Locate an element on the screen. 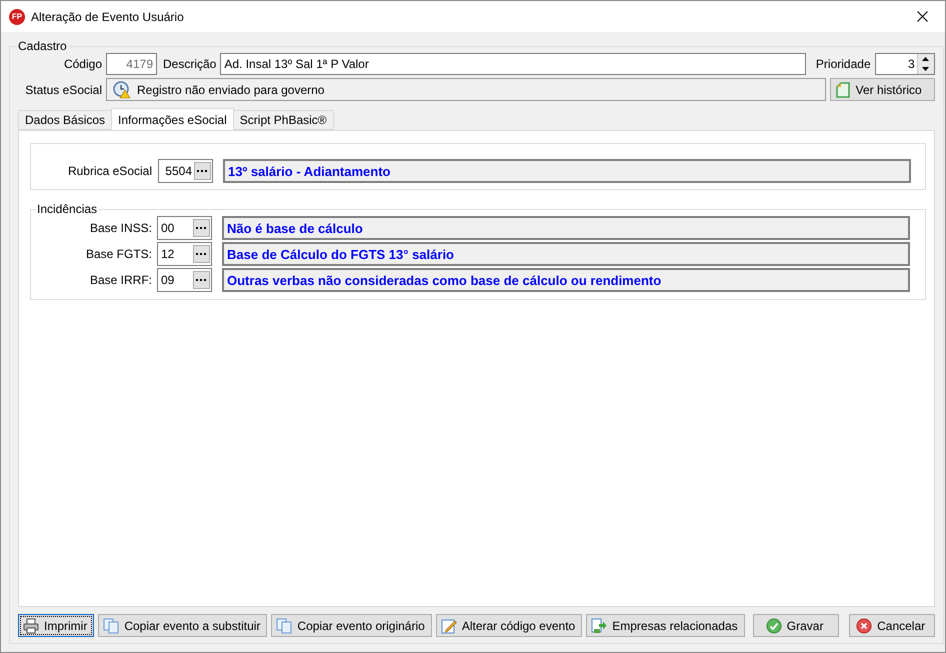 Image resolution: width=946 pixels, height=653 pixels. spin-up-button is located at coordinates (926, 59).